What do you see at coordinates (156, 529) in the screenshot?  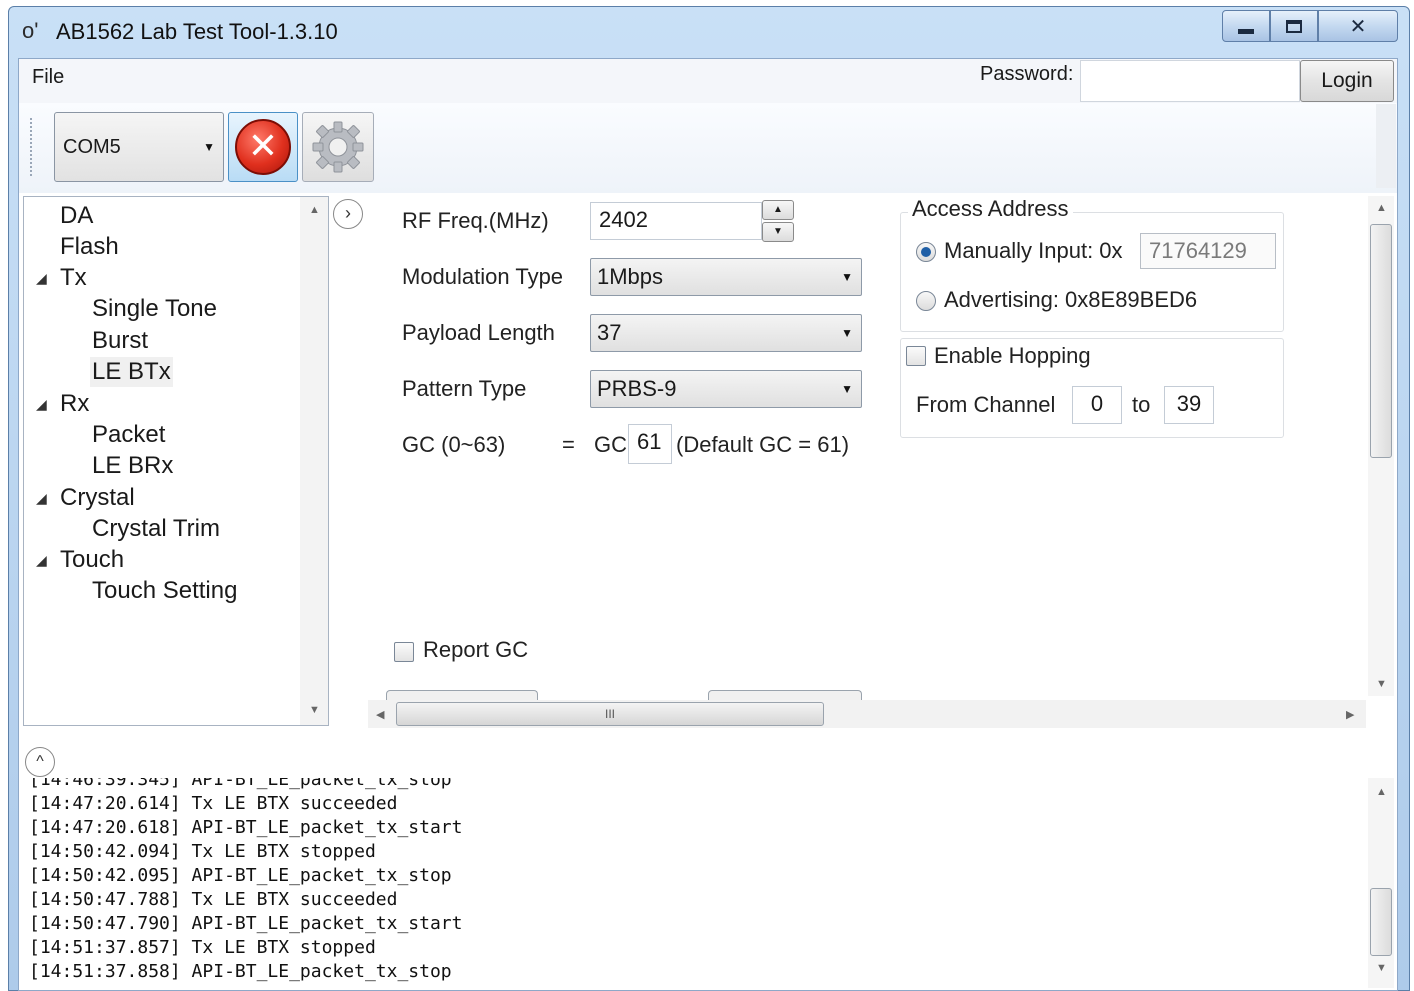 I see `tree-item-crystal-trim: Crystal Trim` at bounding box center [156, 529].